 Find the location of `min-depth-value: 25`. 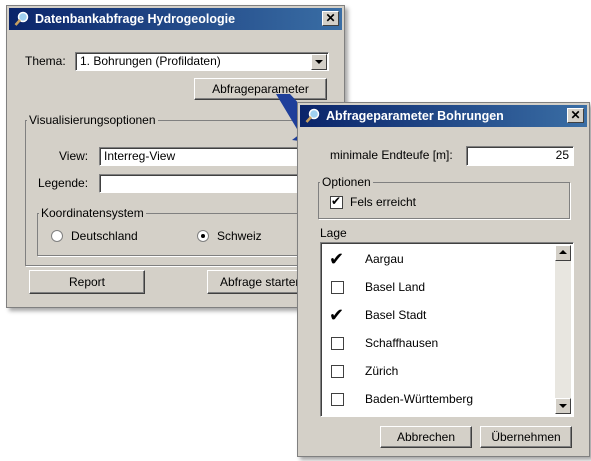

min-depth-value: 25 is located at coordinates (562, 155).